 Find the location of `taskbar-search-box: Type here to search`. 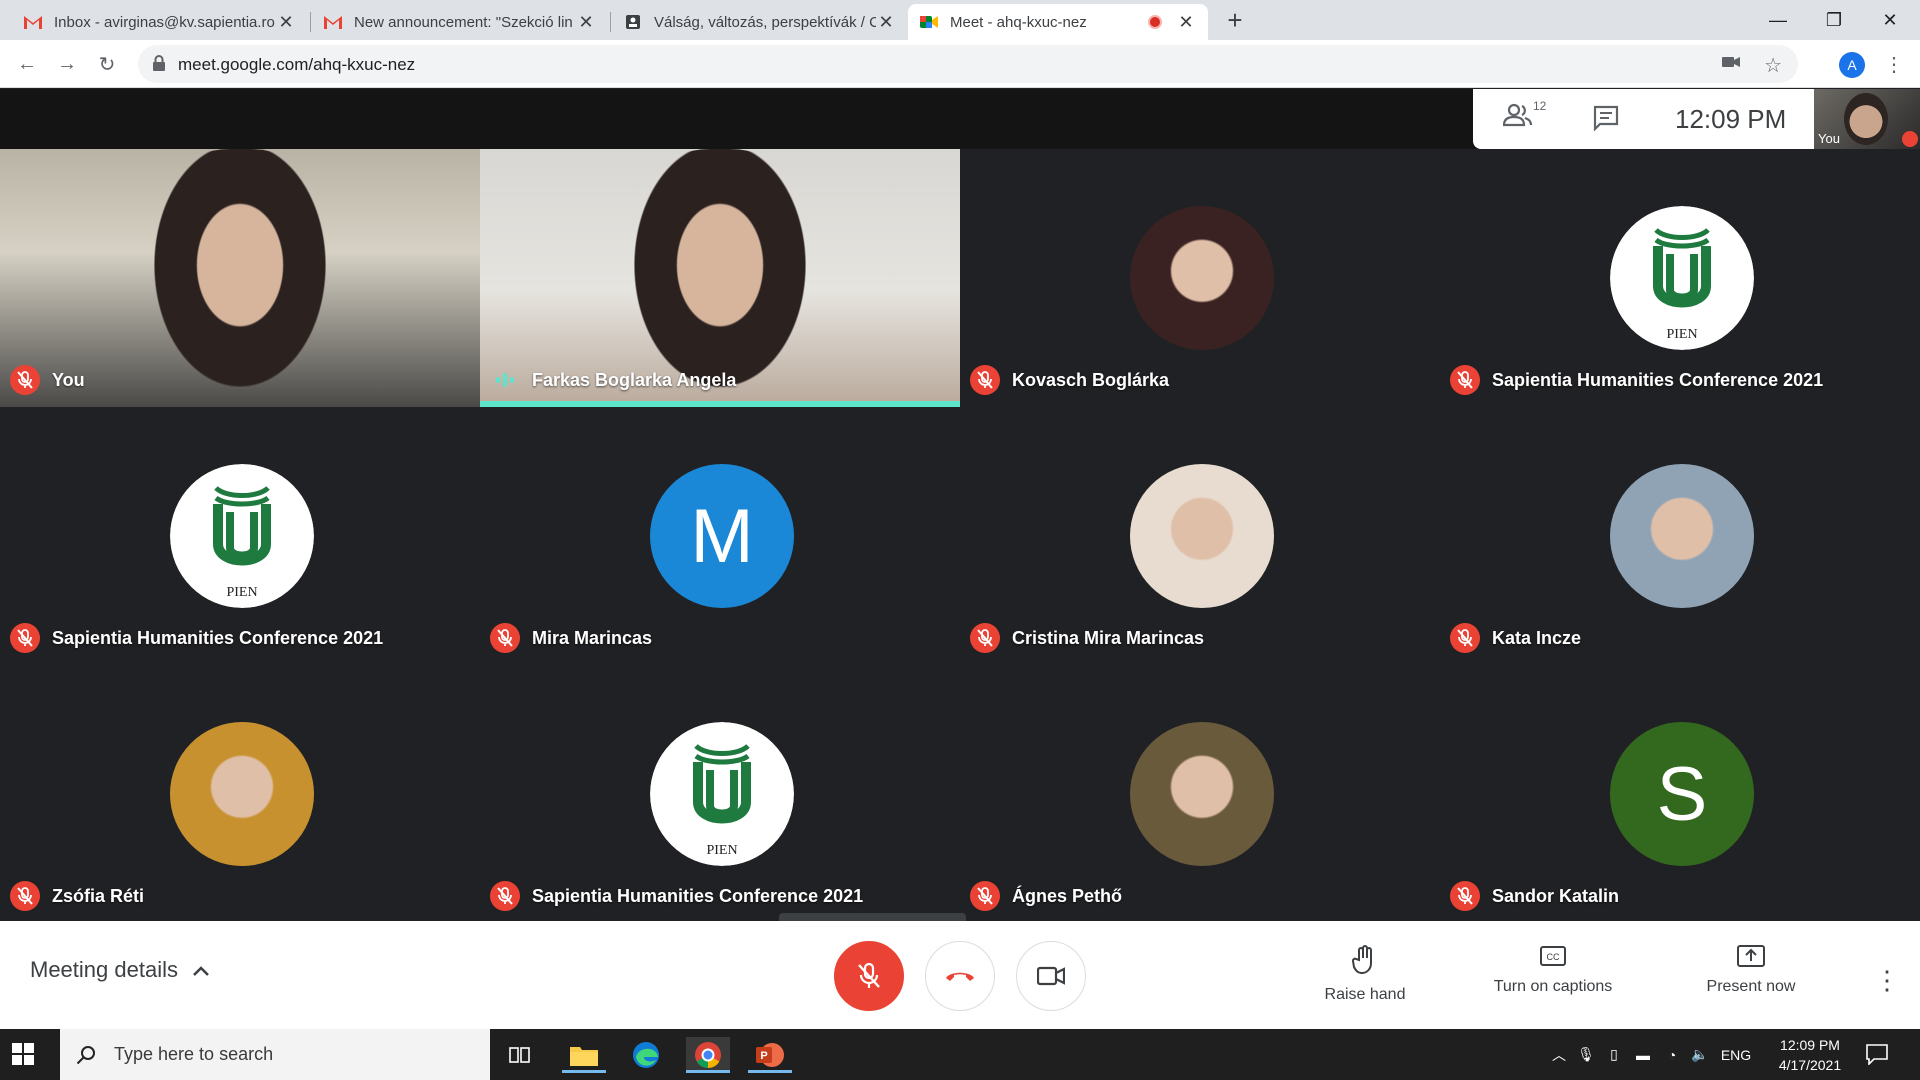

taskbar-search-box: Type here to search is located at coordinates (275, 1054).